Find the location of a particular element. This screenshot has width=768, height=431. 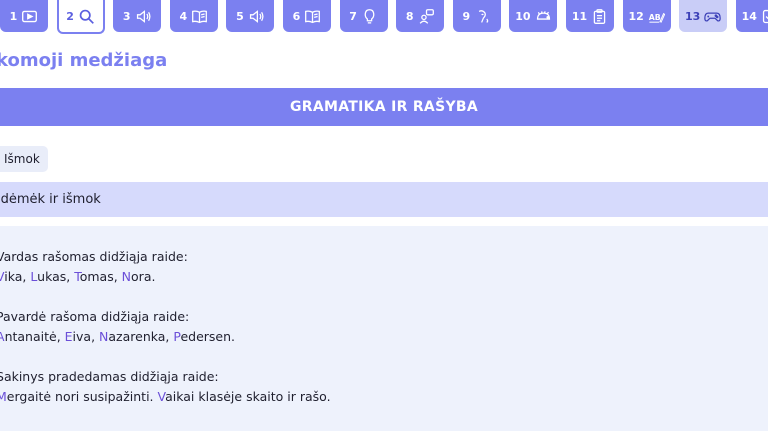

example-text: ergaitė nori susipažinti. is located at coordinates (82, 396).